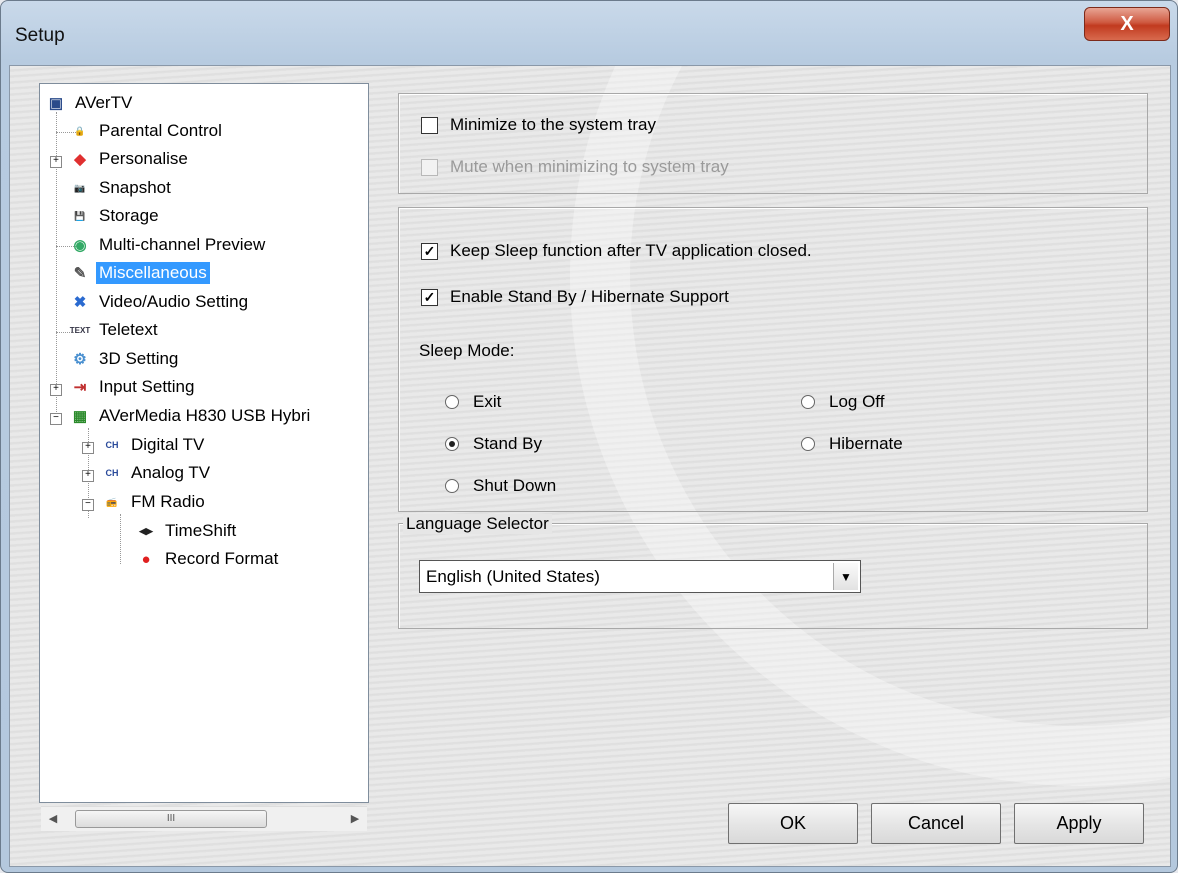 This screenshot has height=873, width=1178. I want to click on sleep-mode-hibernate-label: Hibernate, so click(866, 443).